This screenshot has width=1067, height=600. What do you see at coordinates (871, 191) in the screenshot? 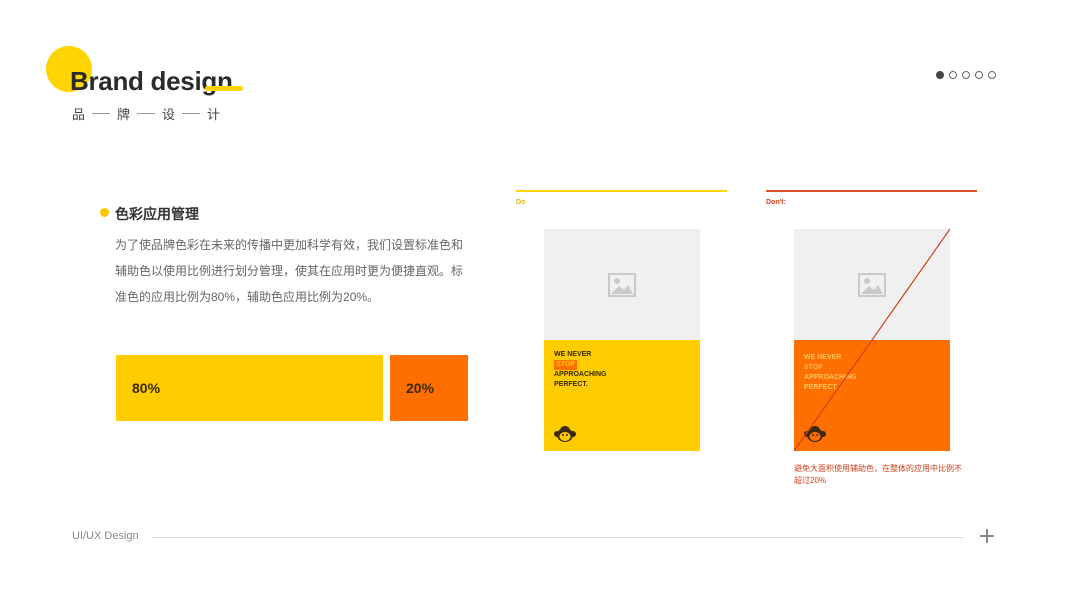
I see `dont-rule-line` at bounding box center [871, 191].